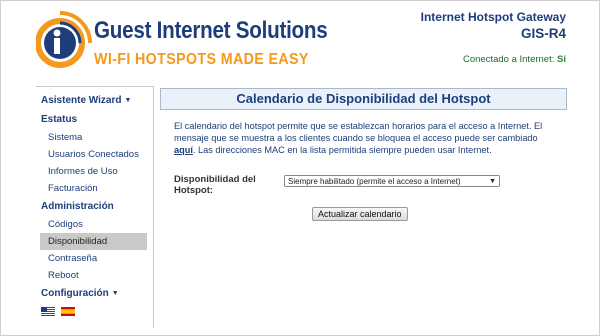 The image size is (600, 336). What do you see at coordinates (94, 154) in the screenshot?
I see `sidebar-item-usuarios-conectados: Usuarios Conectados` at bounding box center [94, 154].